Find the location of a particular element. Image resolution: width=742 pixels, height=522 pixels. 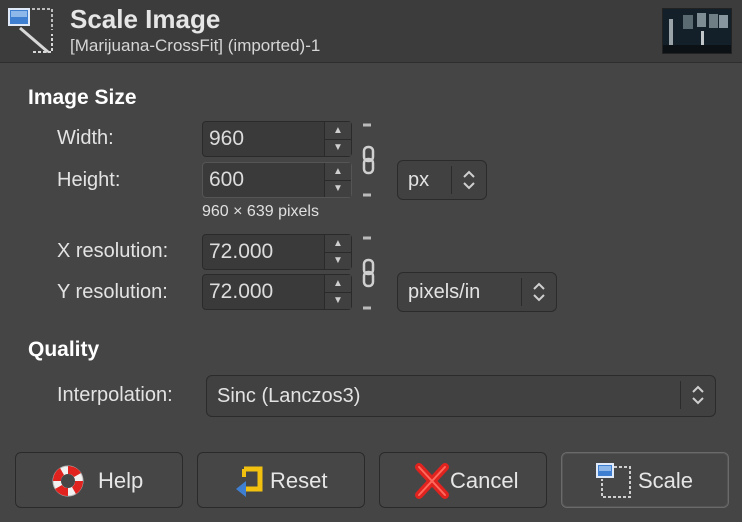

width-spinner: 960 ▲ ▼ is located at coordinates (277, 139).